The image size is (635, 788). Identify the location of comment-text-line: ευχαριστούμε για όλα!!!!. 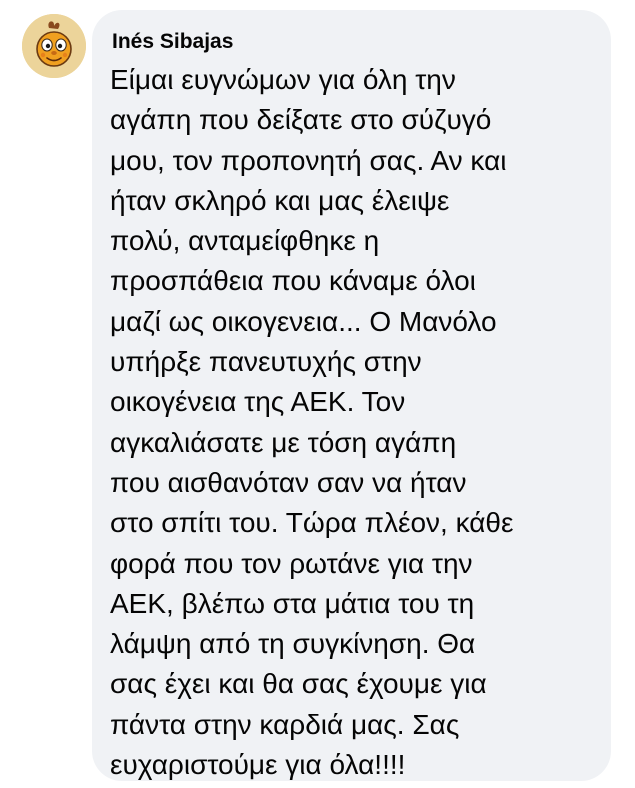
(258, 765).